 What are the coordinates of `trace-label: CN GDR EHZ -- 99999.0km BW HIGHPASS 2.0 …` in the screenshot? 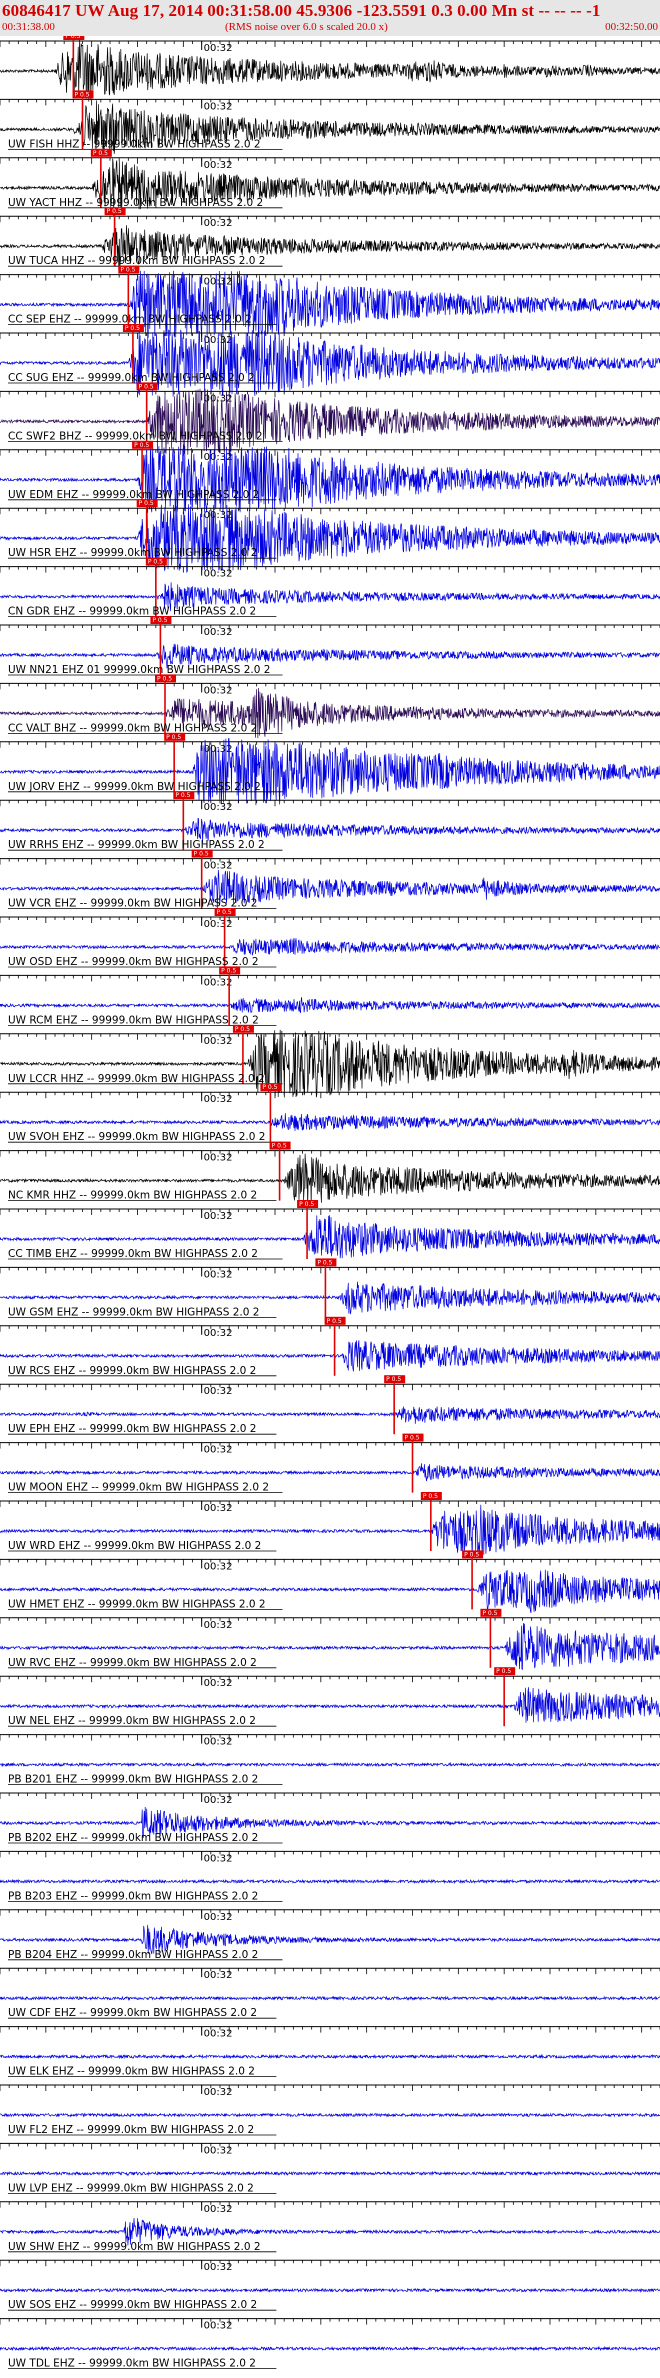 It's located at (132, 612).